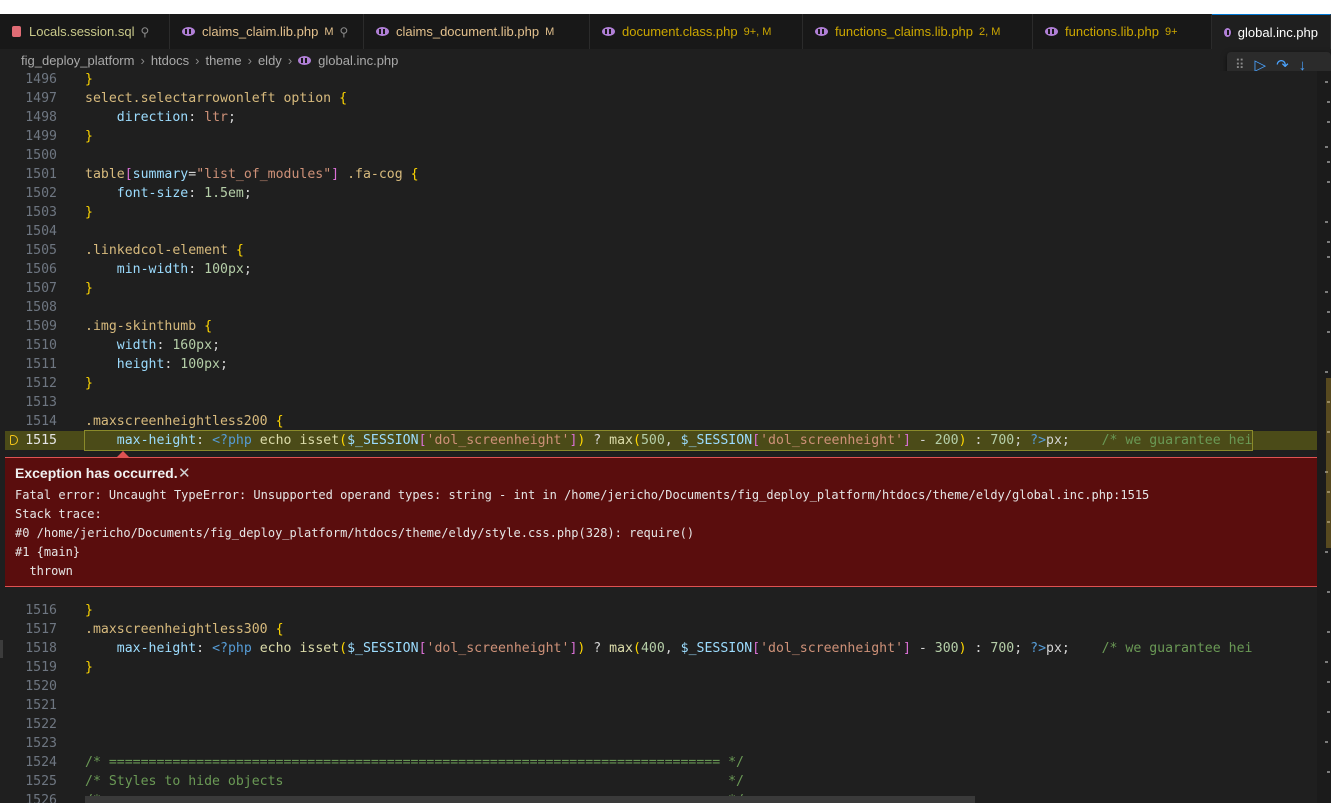  I want to click on code-line: 1504, so click(661, 231).